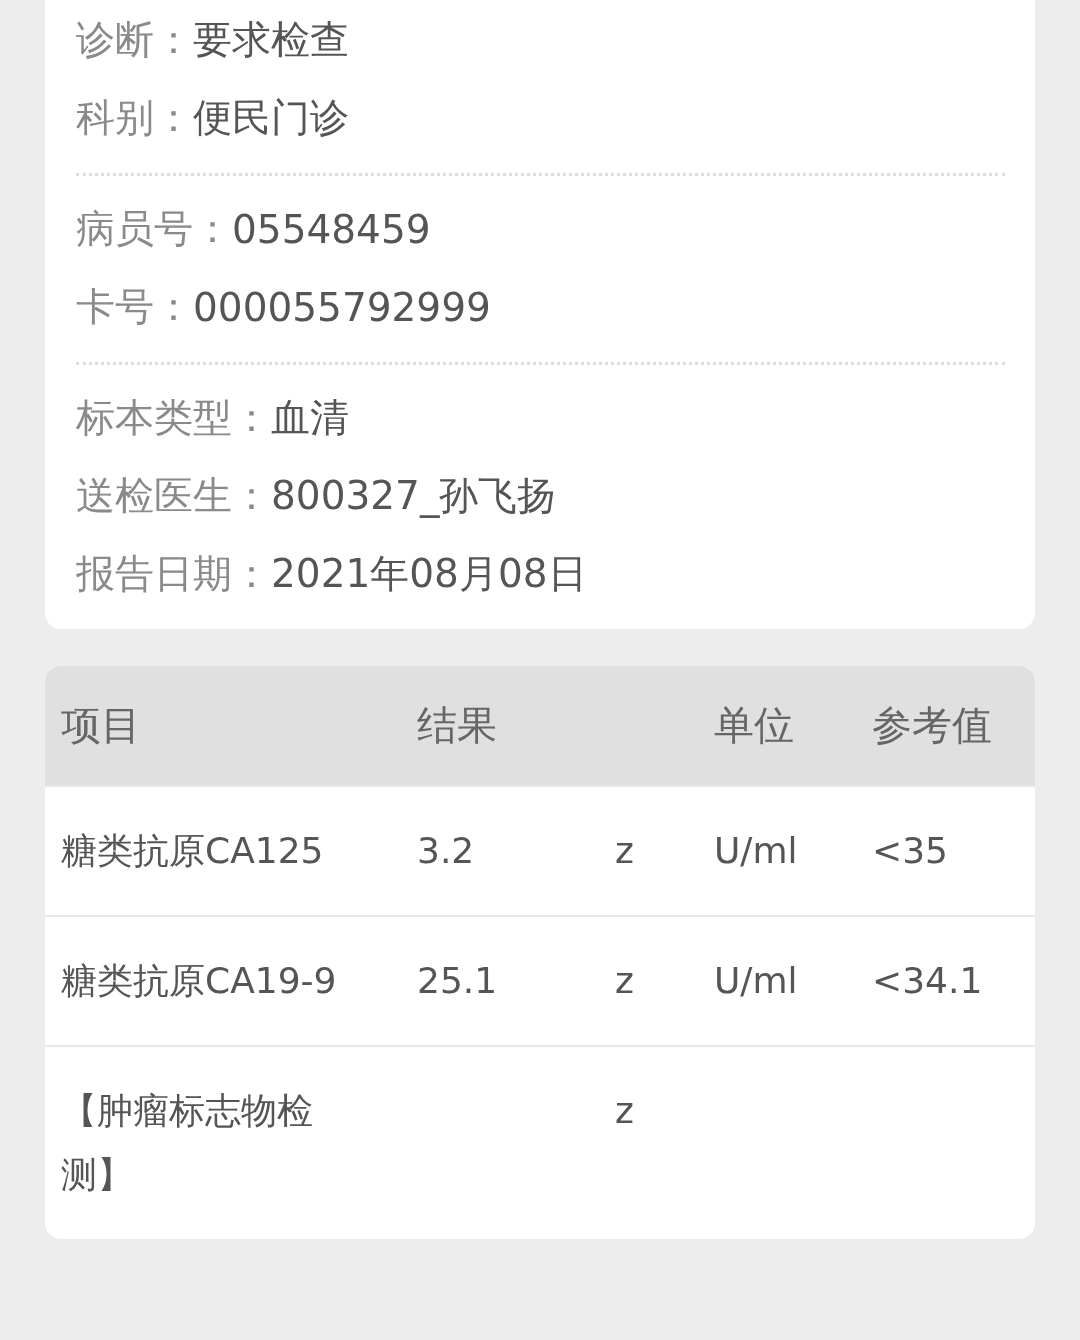 The height and width of the screenshot is (1340, 1080). What do you see at coordinates (754, 725) in the screenshot?
I see `column-header: 单位` at bounding box center [754, 725].